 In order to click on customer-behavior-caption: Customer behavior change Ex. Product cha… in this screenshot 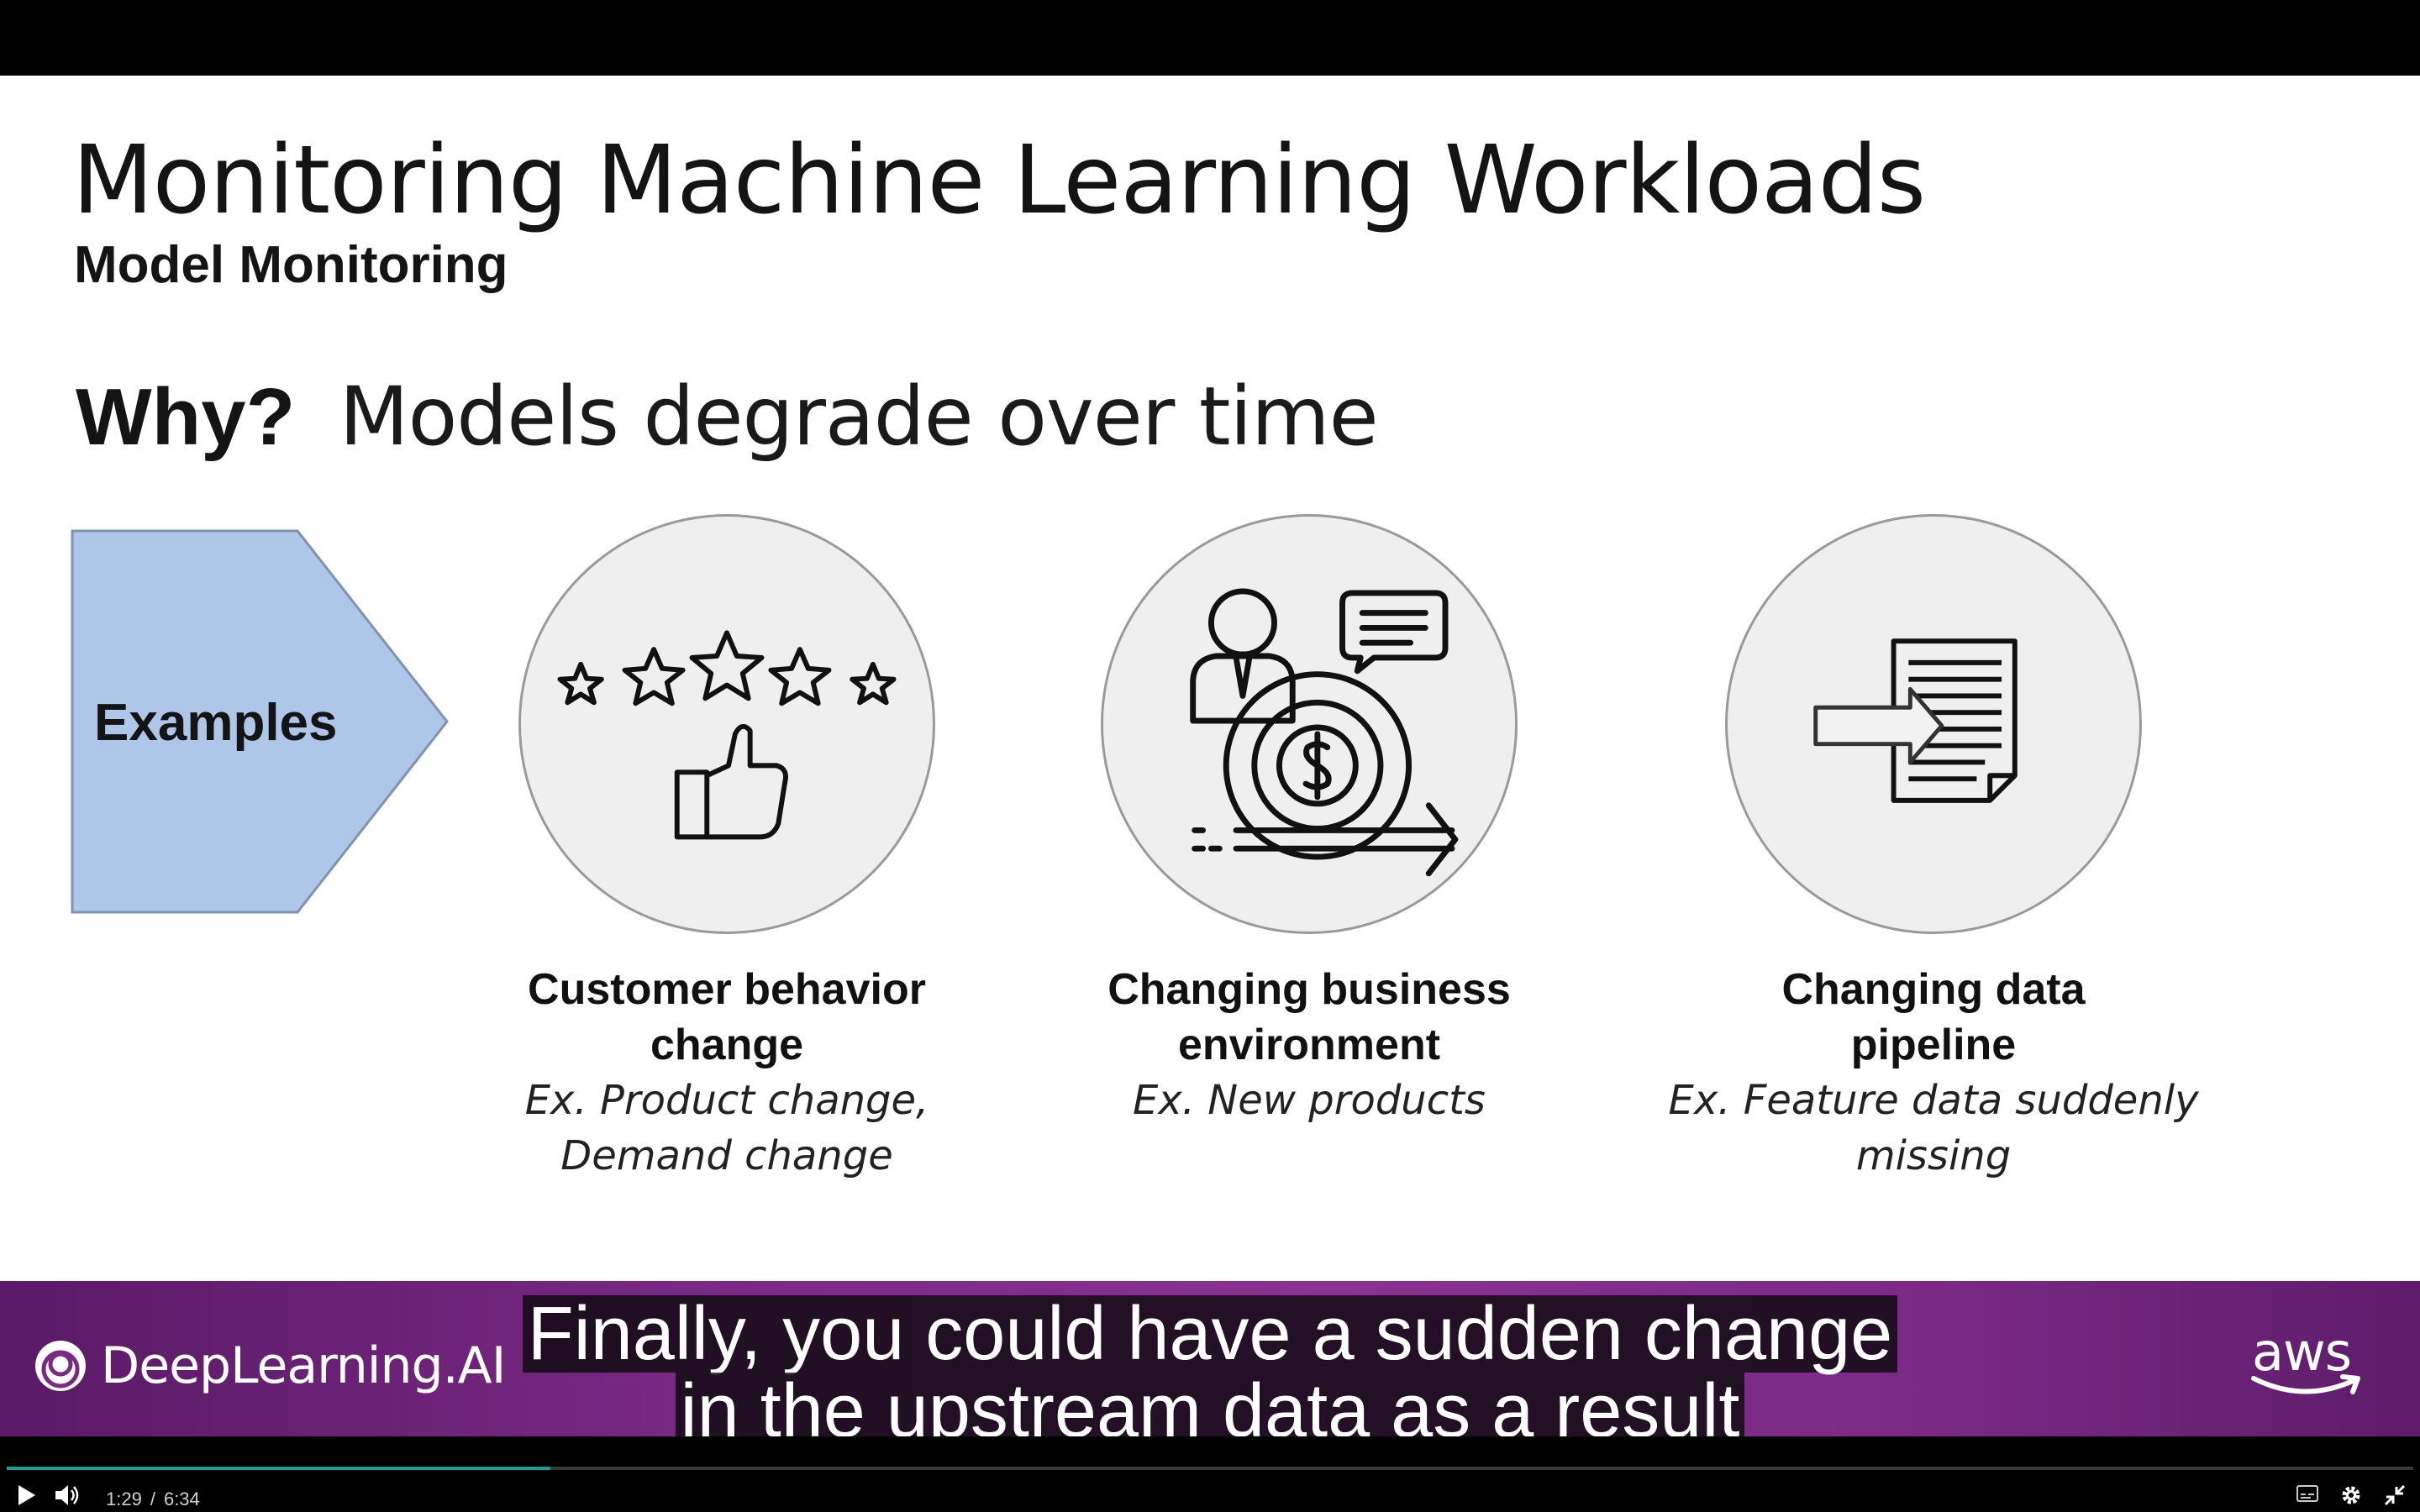, I will do `click(727, 1073)`.